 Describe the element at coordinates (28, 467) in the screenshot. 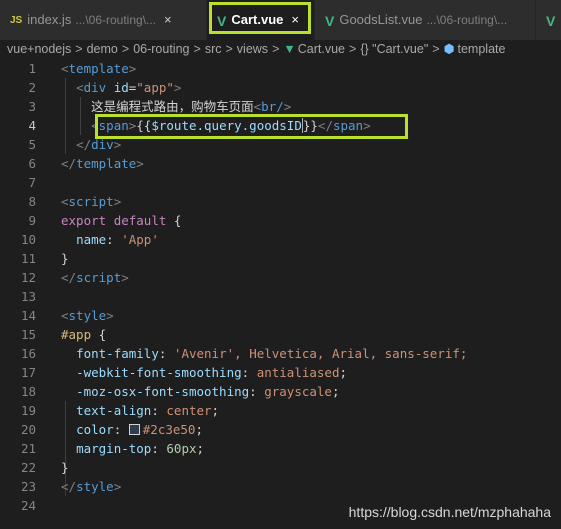

I see `line-number: 22` at that location.